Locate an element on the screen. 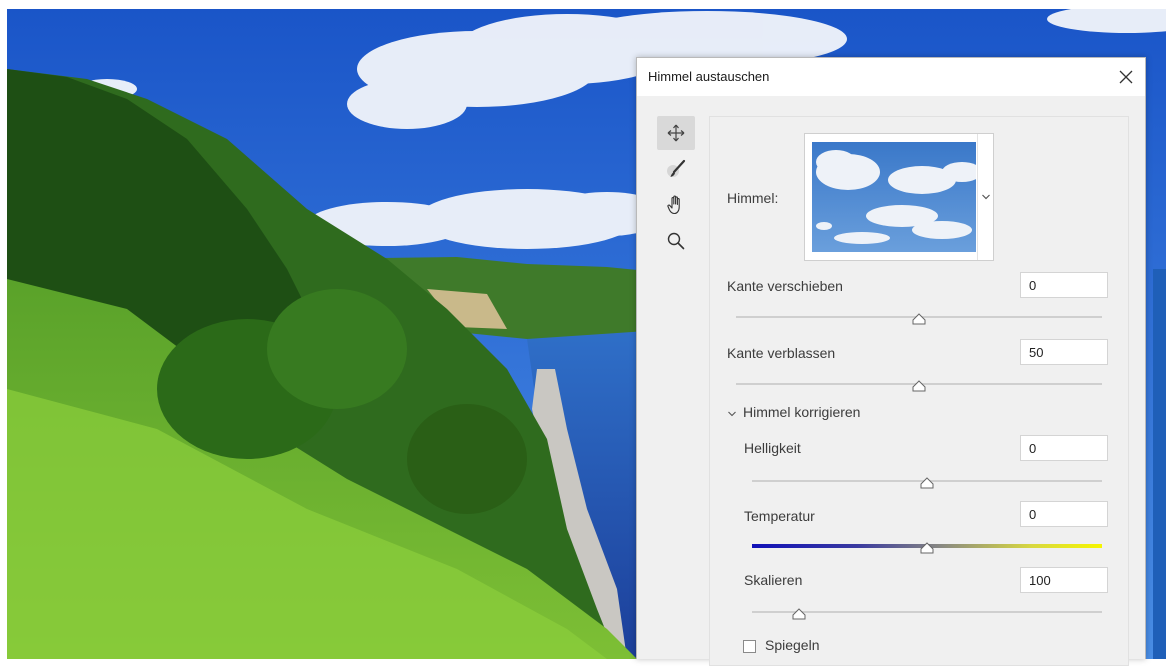 Image resolution: width=1166 pixels, height=666 pixels. sky-preset-picker is located at coordinates (899, 197).